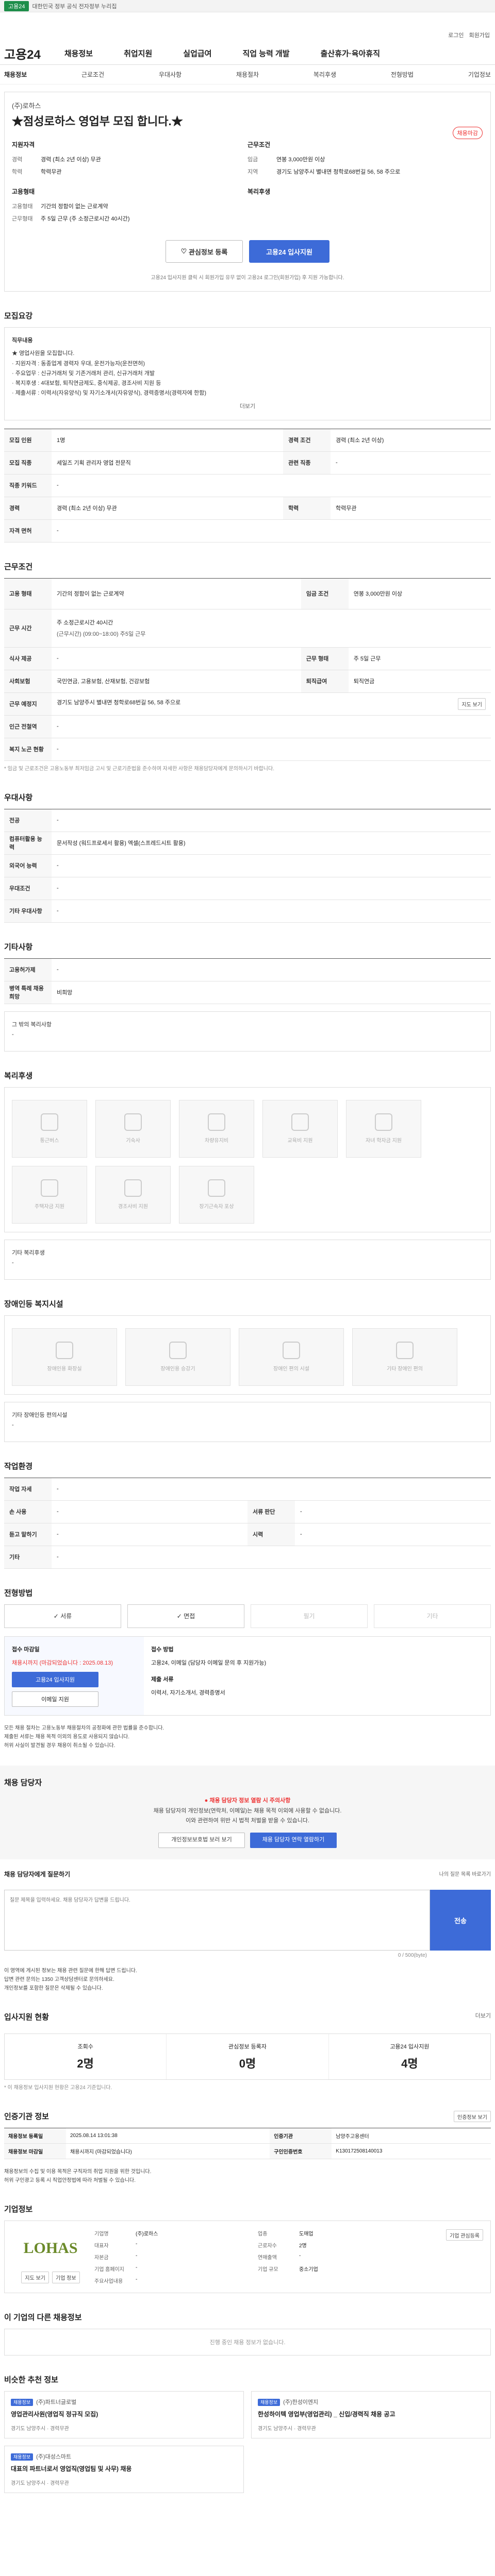 Image resolution: width=495 pixels, height=2576 pixels. I want to click on section-title: 입사지원 현황, so click(27, 2017).